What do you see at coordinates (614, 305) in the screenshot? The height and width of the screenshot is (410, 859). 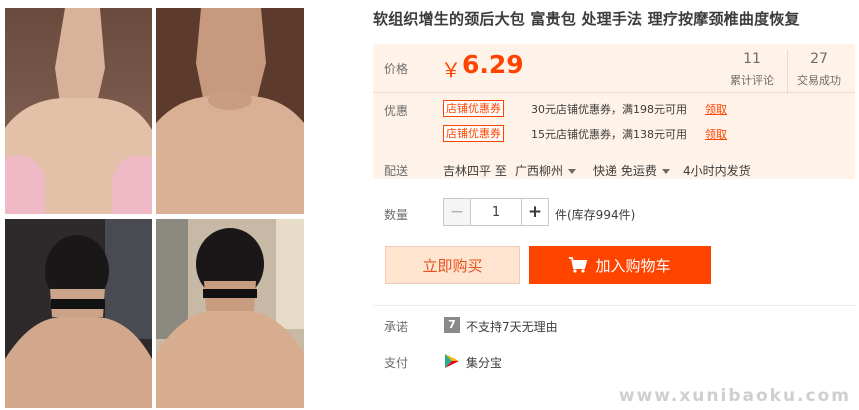 I see `section-divider` at bounding box center [614, 305].